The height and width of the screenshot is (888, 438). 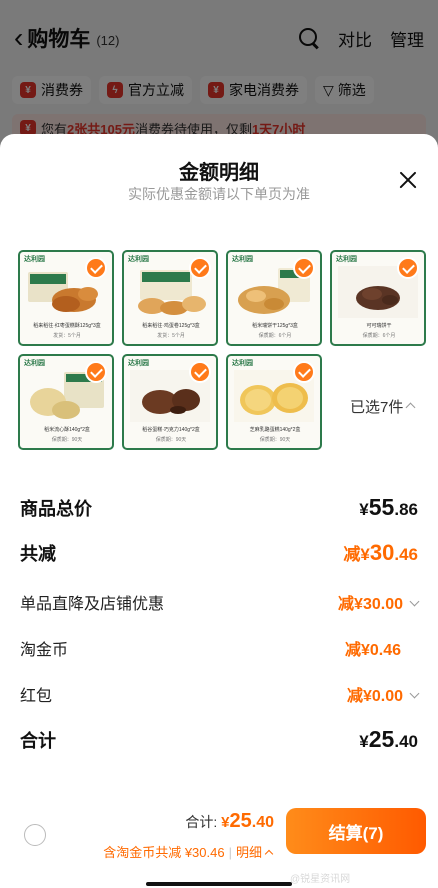 What do you see at coordinates (320, 879) in the screenshot?
I see `watermark: @锐星资讯网` at bounding box center [320, 879].